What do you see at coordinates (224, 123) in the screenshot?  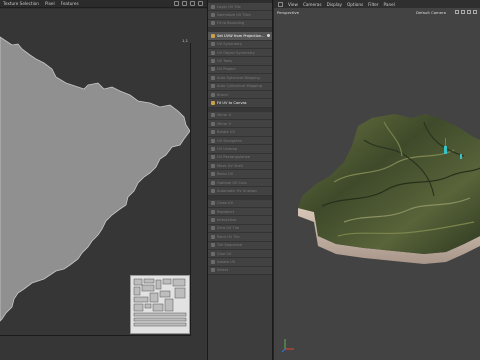 I see `command-label: Mirror V` at bounding box center [224, 123].